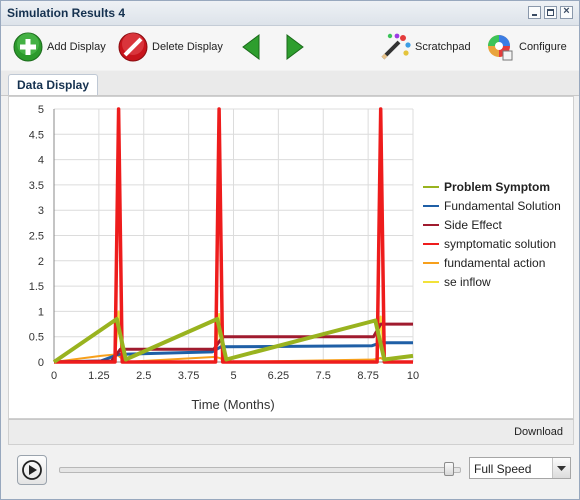 The height and width of the screenshot is (500, 580). Describe the element at coordinates (41, 211) in the screenshot. I see `y-tick-label: 3` at that location.